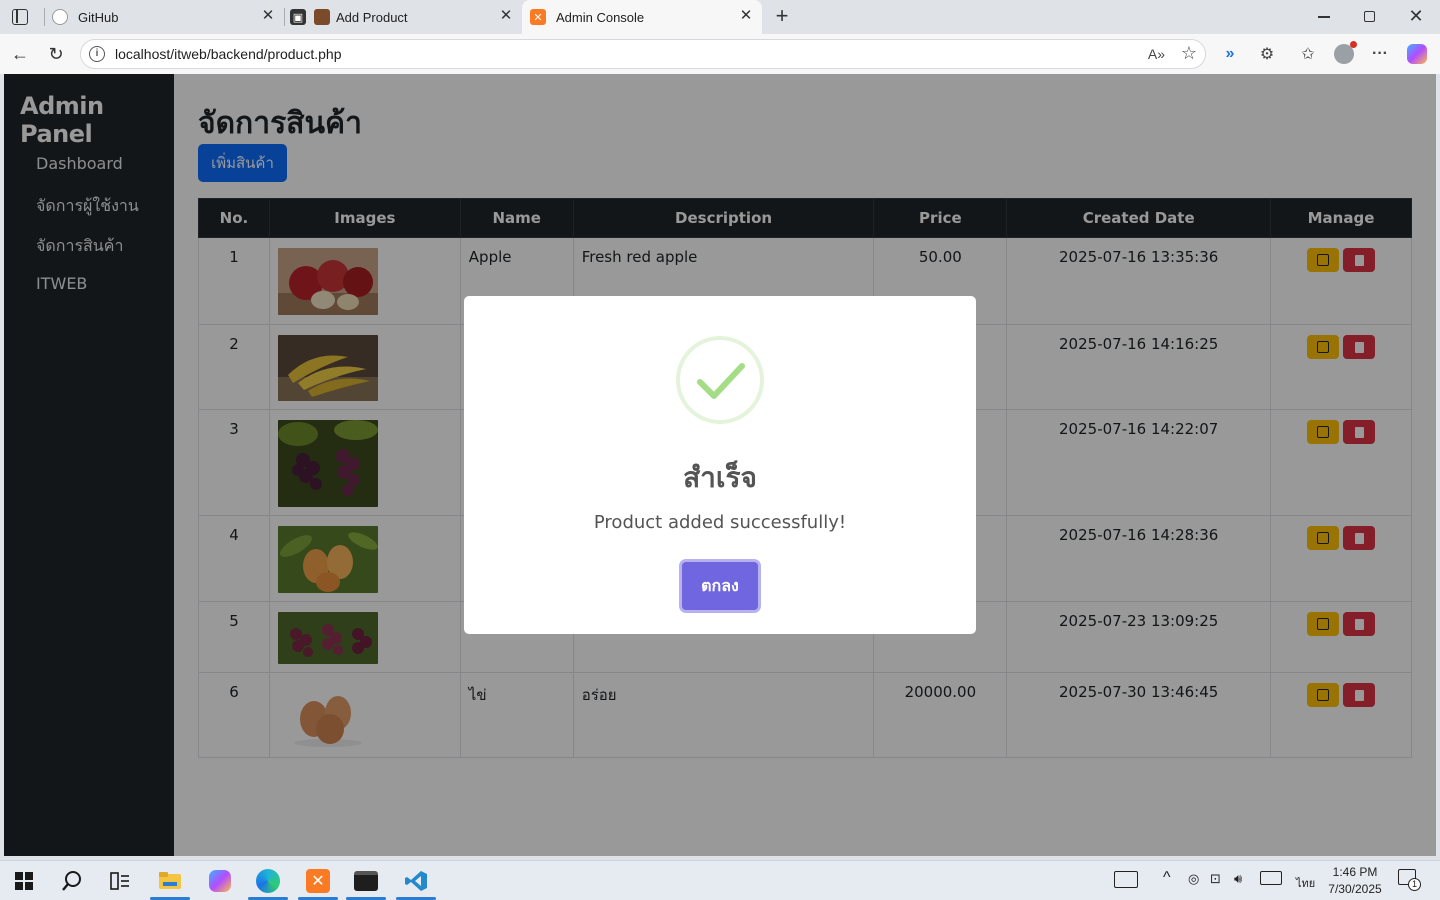 The image size is (1440, 900). I want to click on search-icon, so click(72, 881).